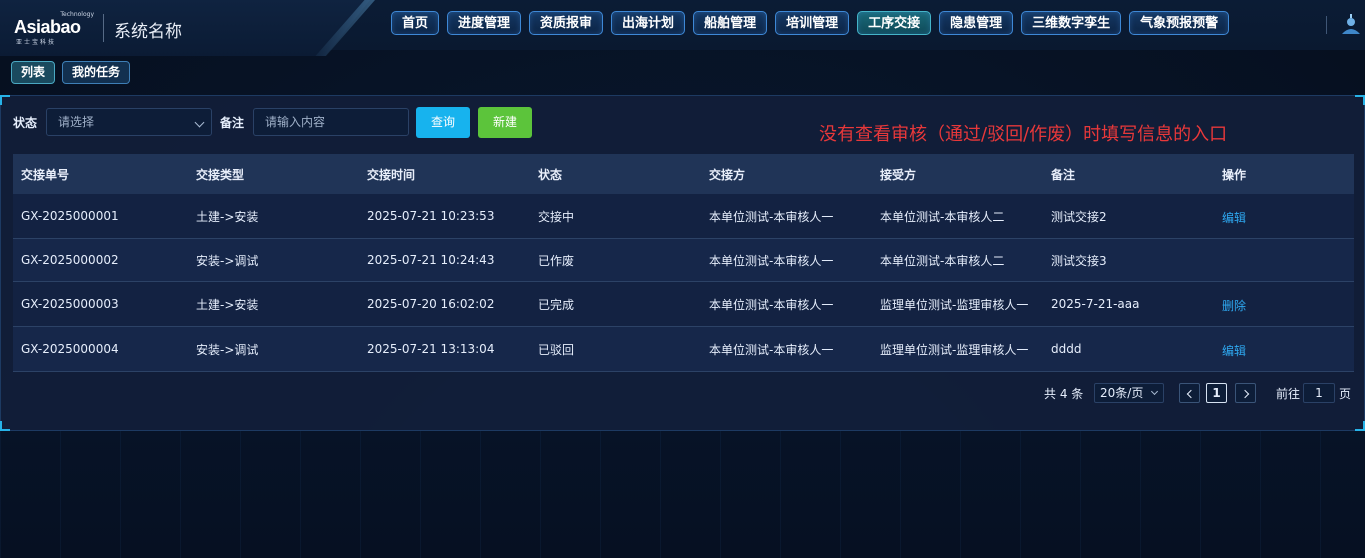  I want to click on cell-remark: 测试交接2, so click(1128, 216).